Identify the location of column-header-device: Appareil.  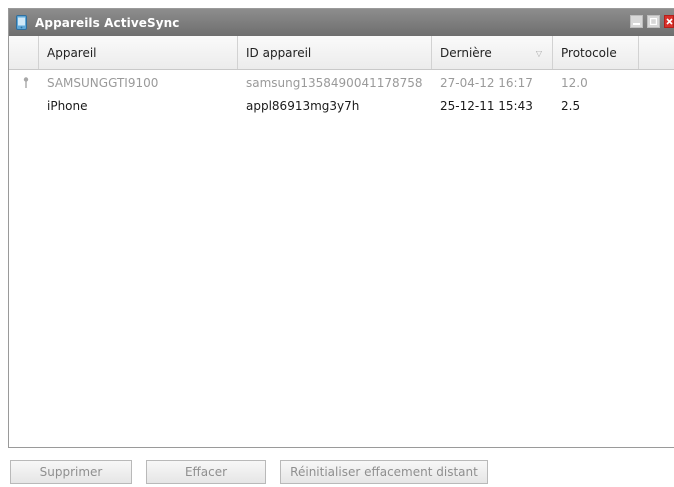
(138, 52).